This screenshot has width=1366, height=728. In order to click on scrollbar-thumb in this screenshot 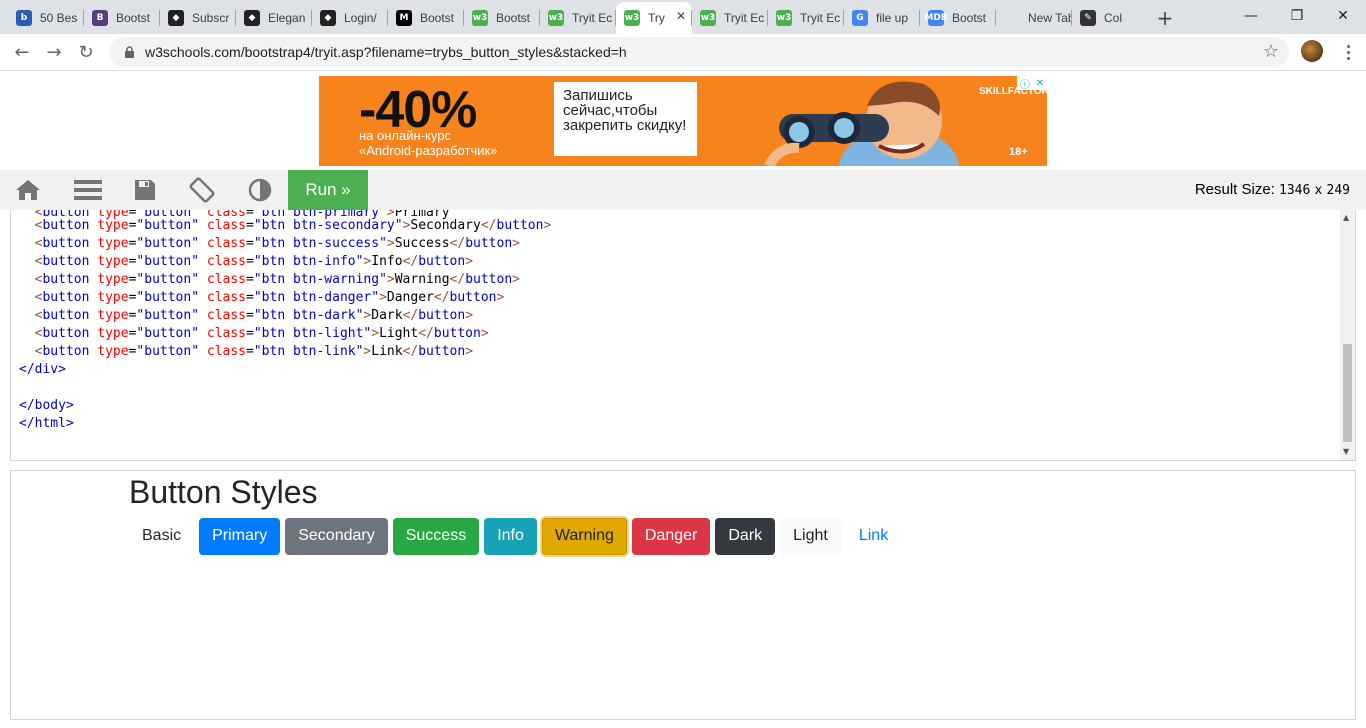, I will do `click(1347, 393)`.